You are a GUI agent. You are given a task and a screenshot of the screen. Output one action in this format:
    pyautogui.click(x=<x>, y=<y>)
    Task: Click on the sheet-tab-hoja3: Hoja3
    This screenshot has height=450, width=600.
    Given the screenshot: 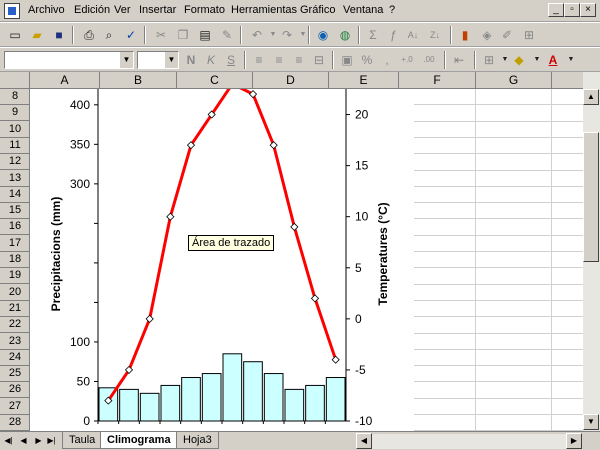 What is the action you would take?
    pyautogui.click(x=197, y=440)
    